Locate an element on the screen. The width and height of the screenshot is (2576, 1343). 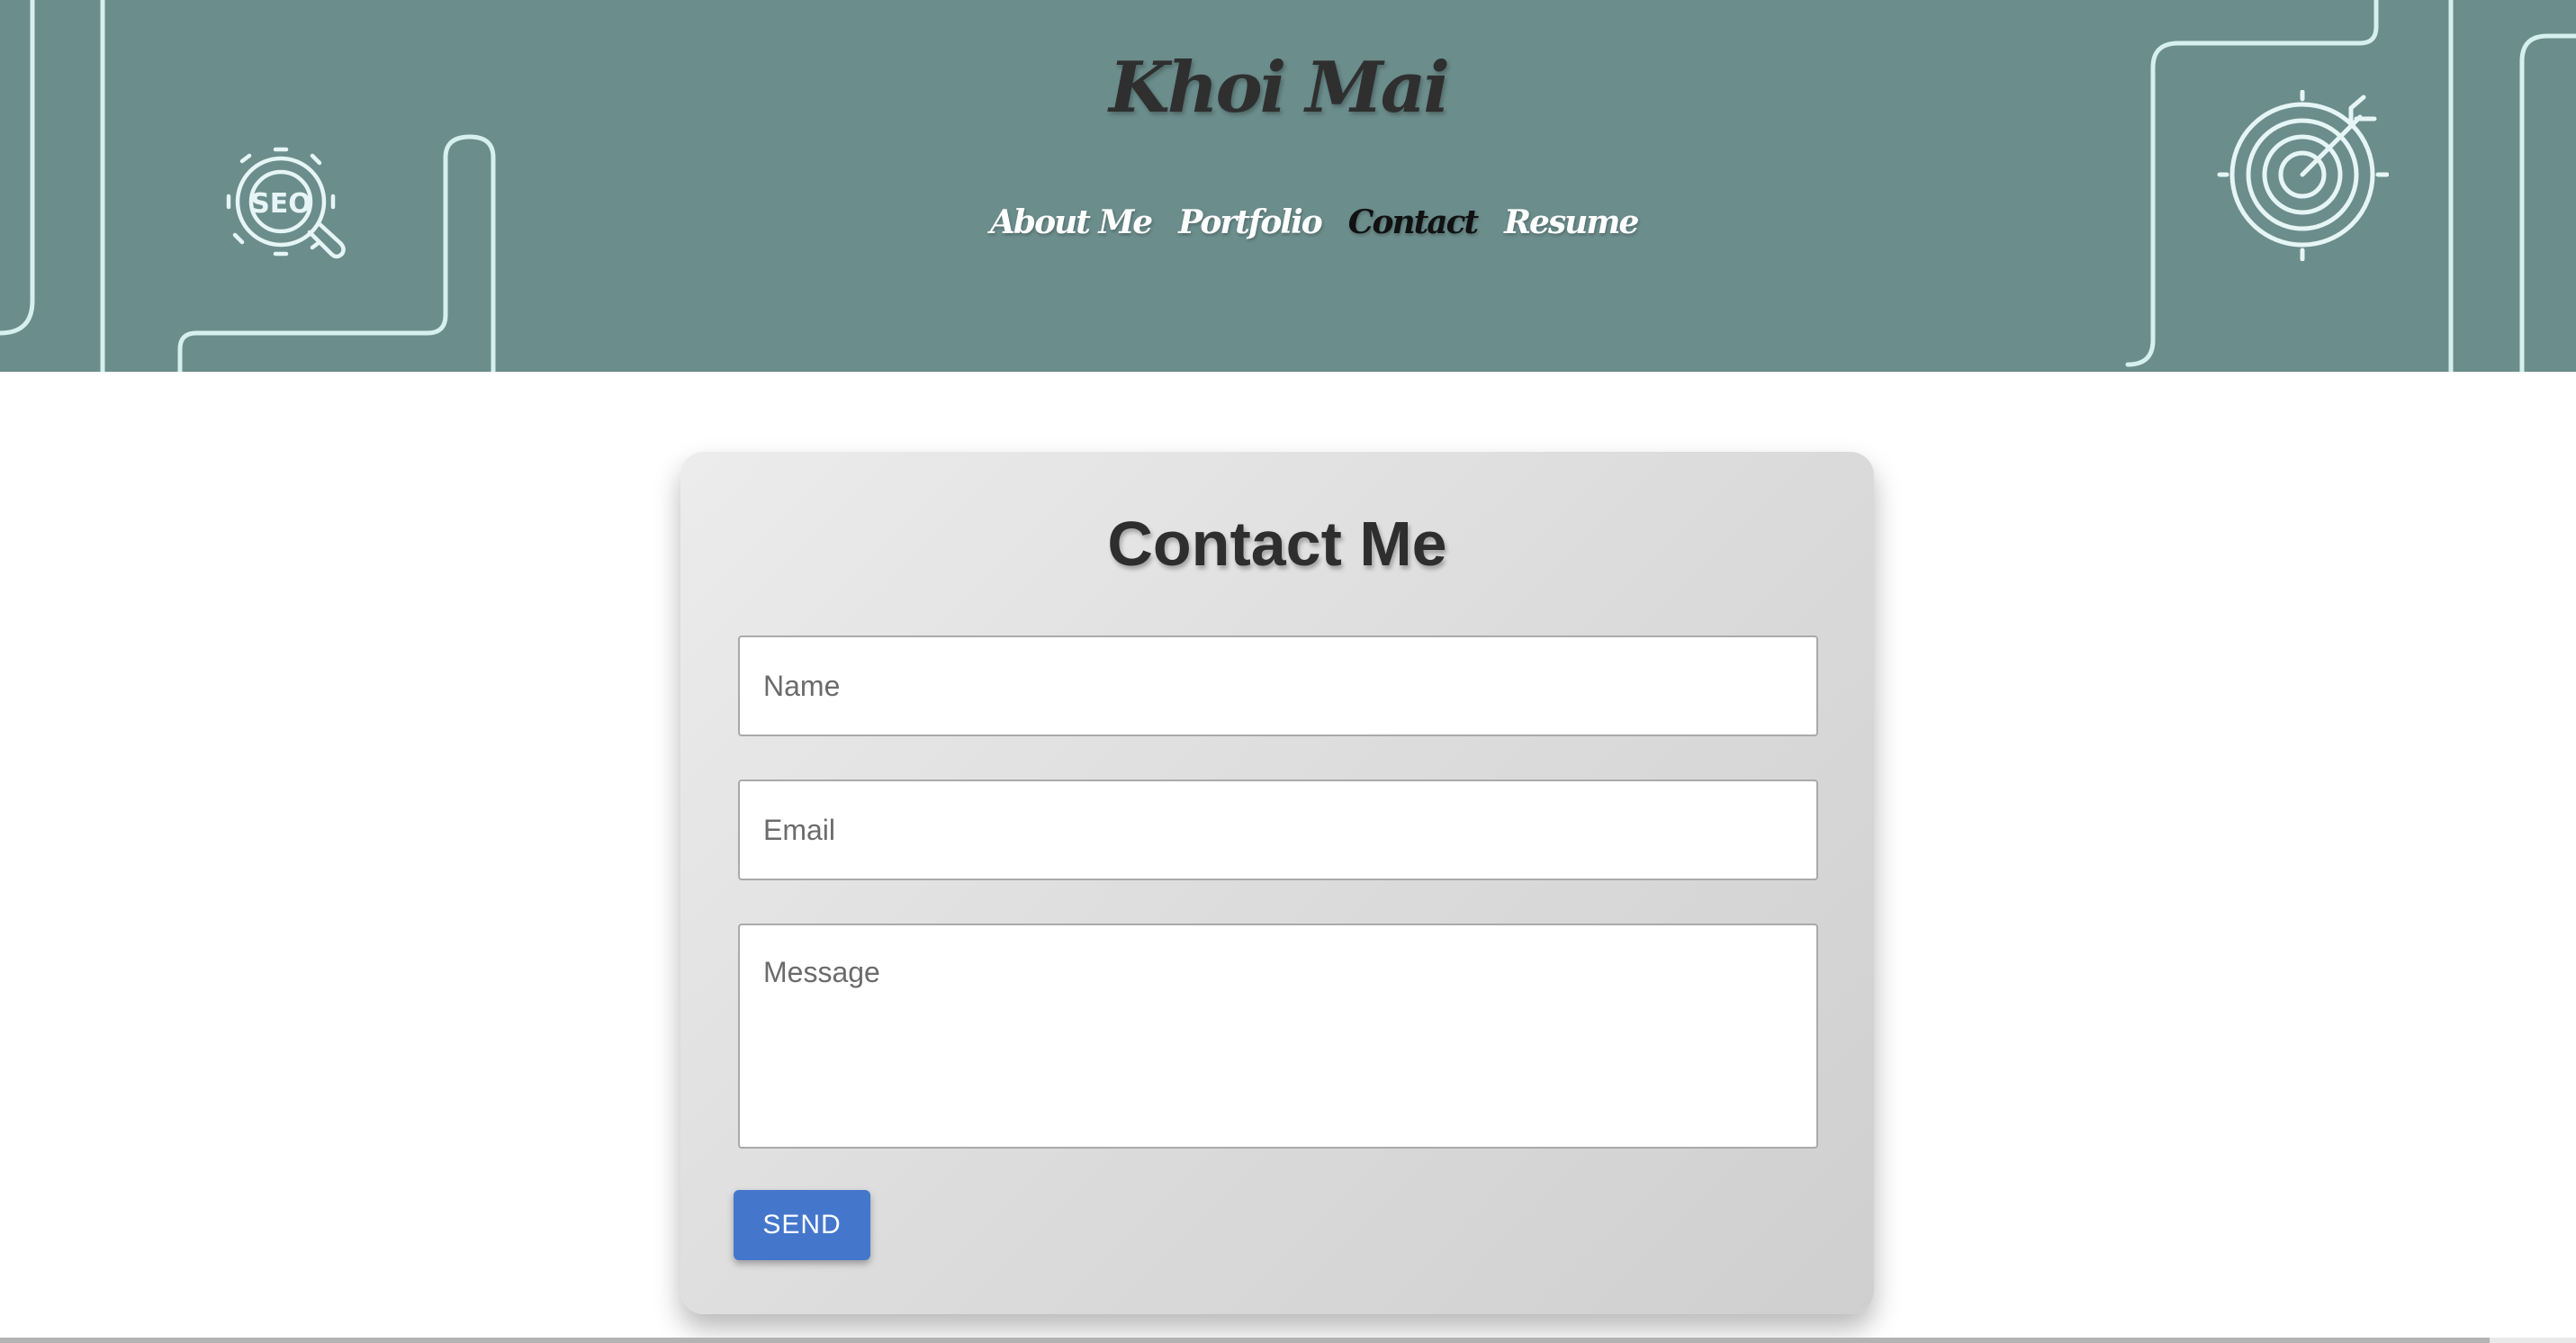
main-nav: About Me Portfolio Contact Resume is located at coordinates (1314, 222).